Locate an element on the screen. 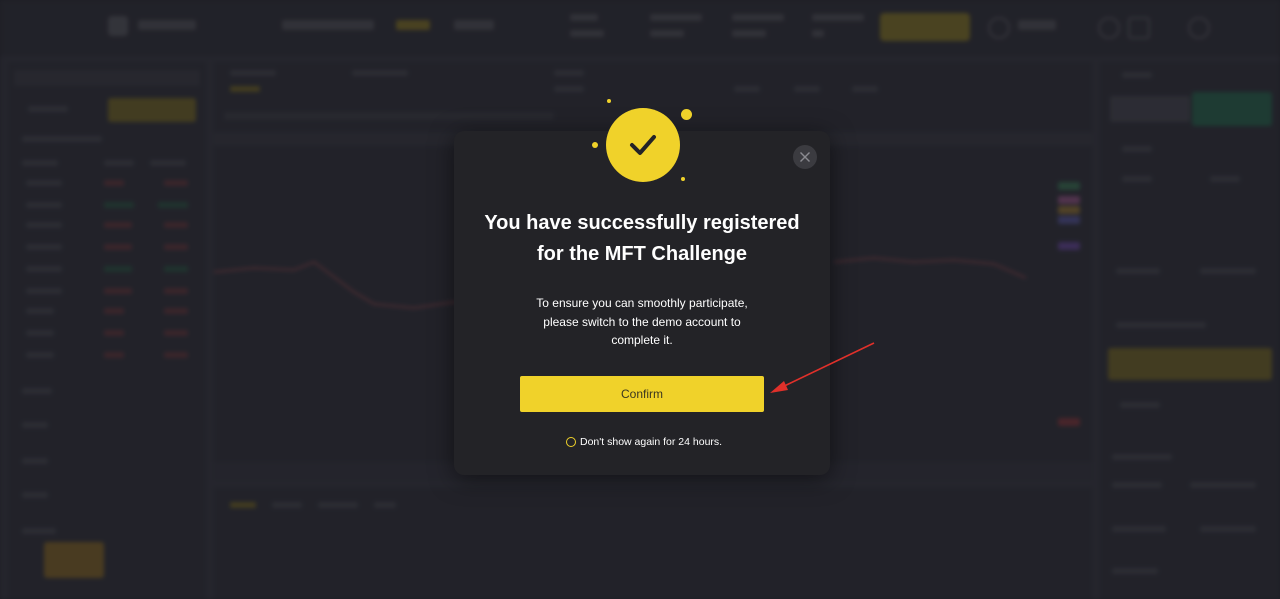 The height and width of the screenshot is (599, 1280). modal-message-line: complete it. is located at coordinates (642, 340).